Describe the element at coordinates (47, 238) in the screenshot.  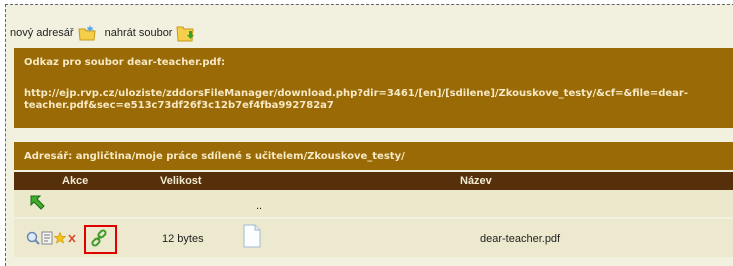
I see `file-info-icon` at that location.